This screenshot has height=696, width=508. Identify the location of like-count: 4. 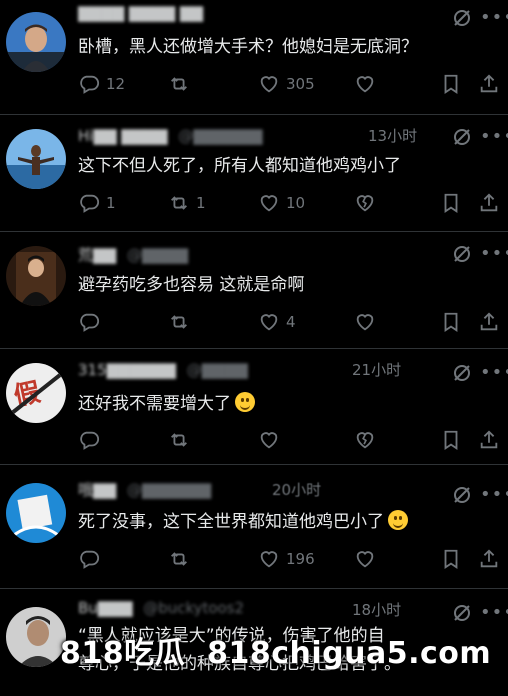
(291, 322).